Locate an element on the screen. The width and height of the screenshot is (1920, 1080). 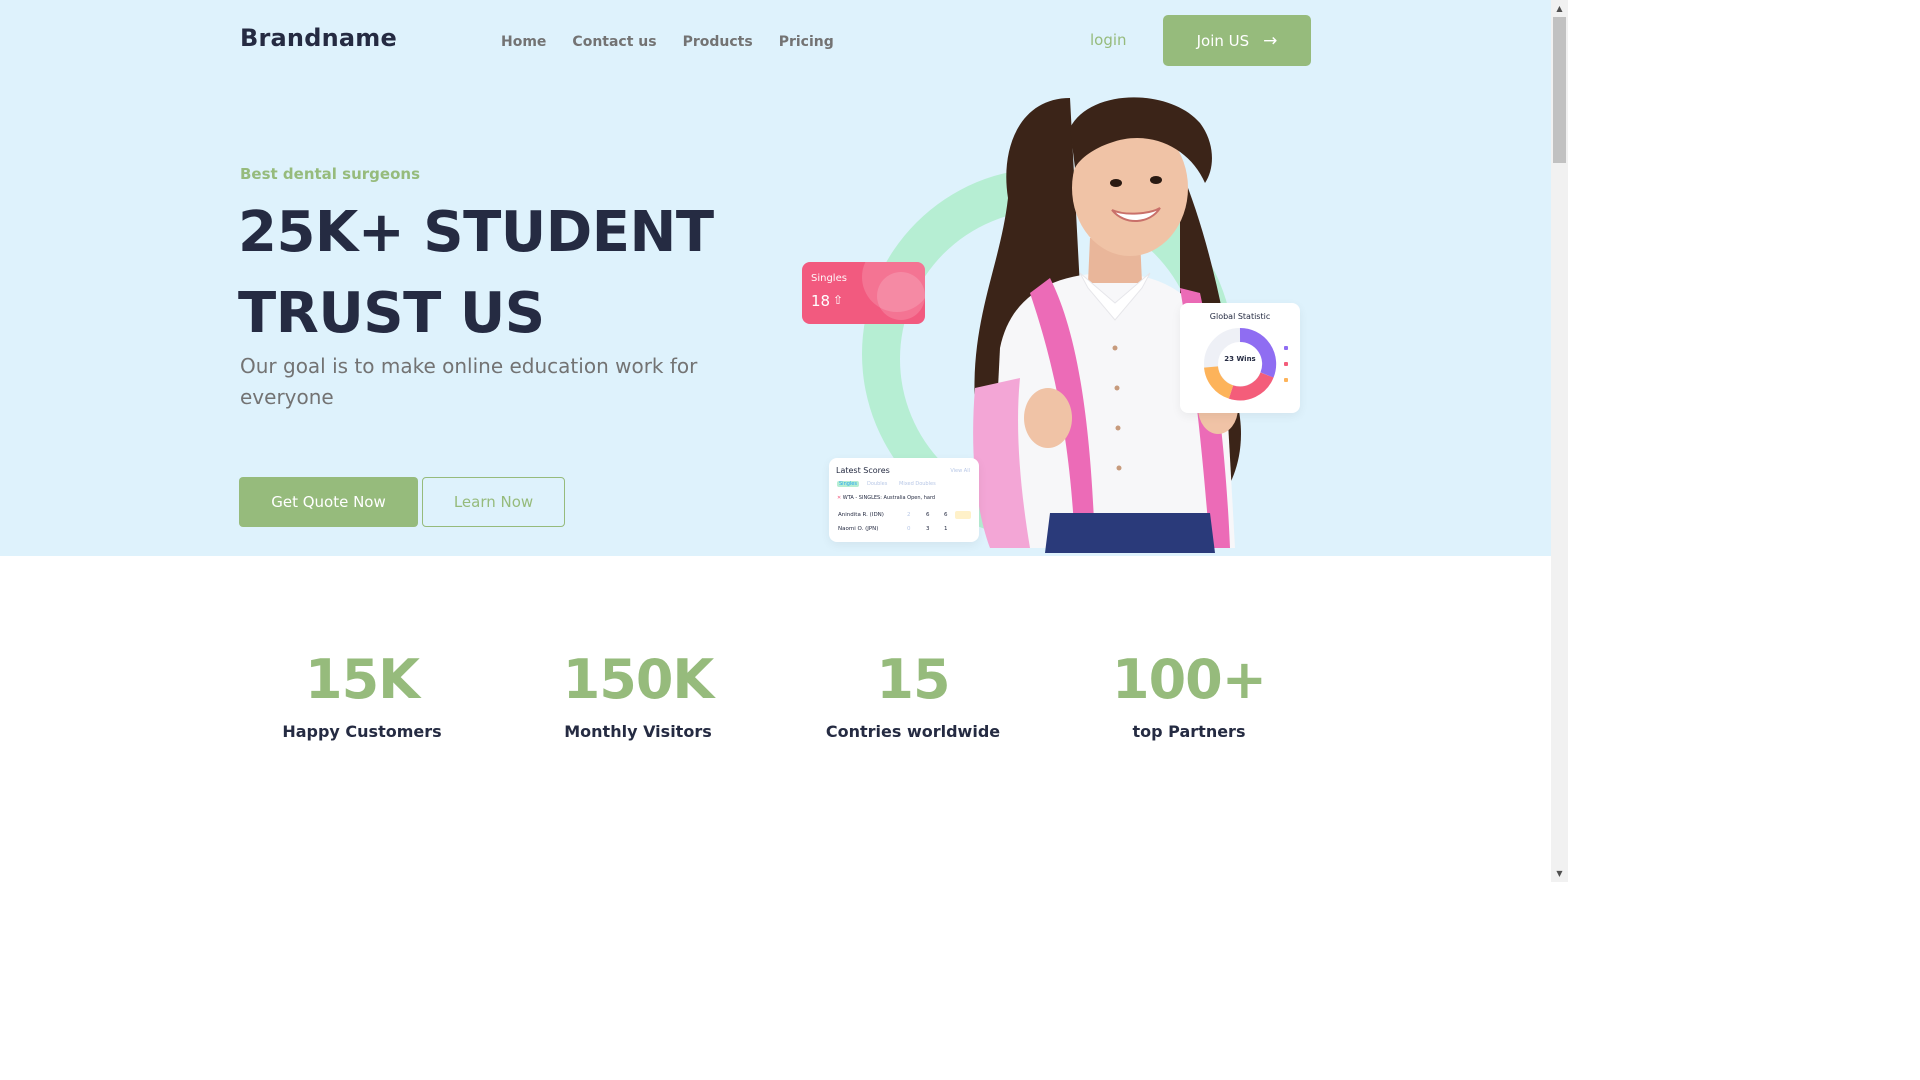
event-label: ✕ WTA - SINGLES: Australia Open, hard is located at coordinates (886, 498).